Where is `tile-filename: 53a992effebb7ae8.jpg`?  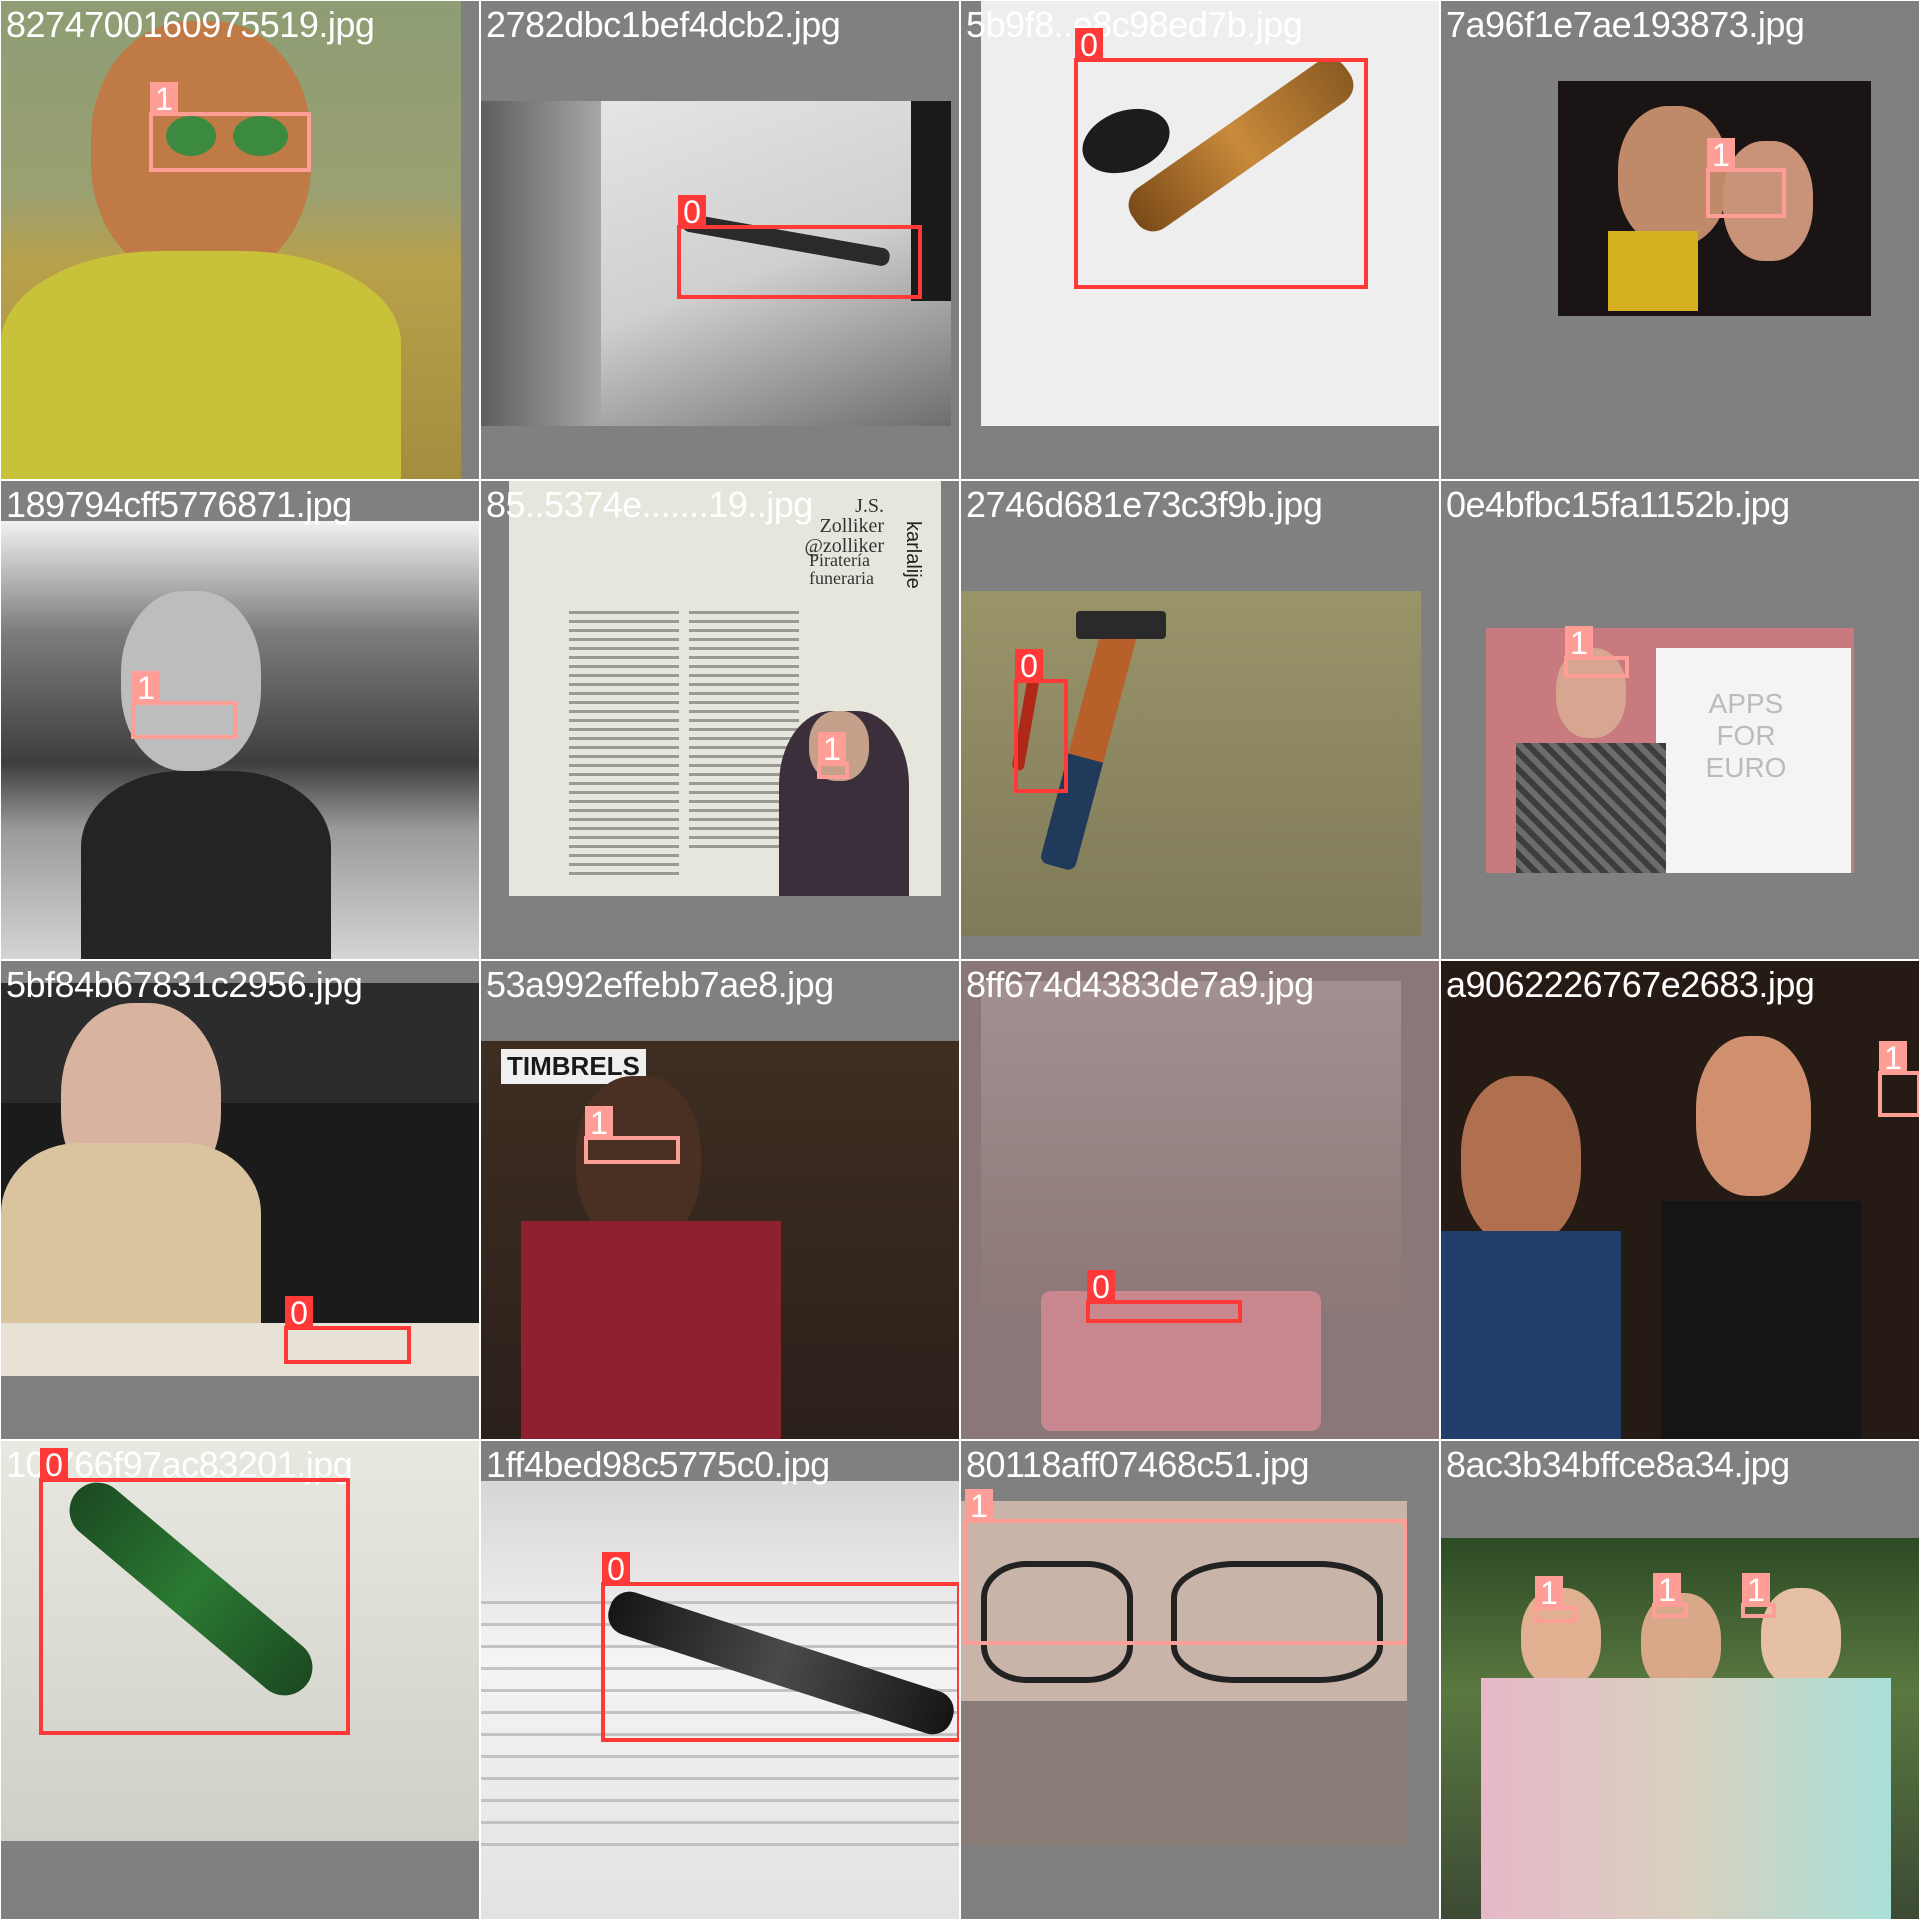 tile-filename: 53a992effebb7ae8.jpg is located at coordinates (660, 984).